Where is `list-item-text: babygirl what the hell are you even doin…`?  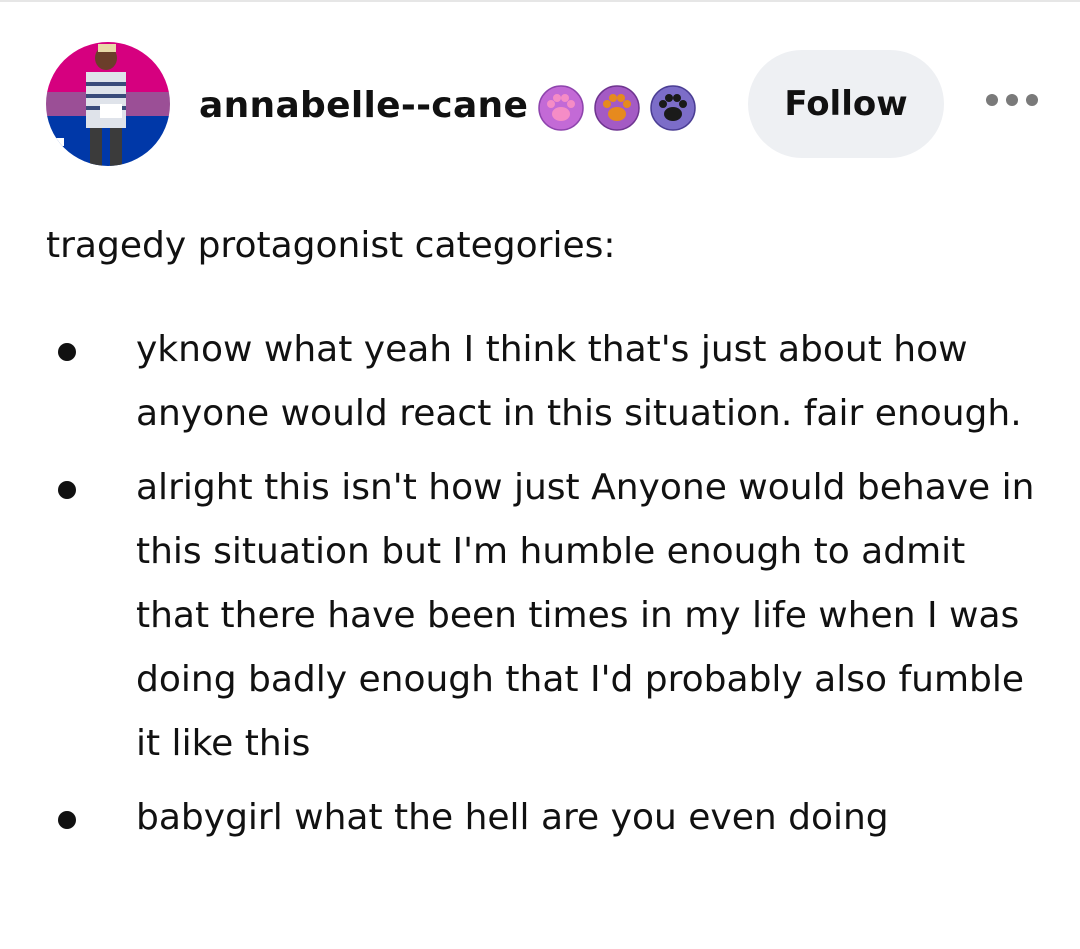 list-item-text: babygirl what the hell are you even doin… is located at coordinates (512, 817).